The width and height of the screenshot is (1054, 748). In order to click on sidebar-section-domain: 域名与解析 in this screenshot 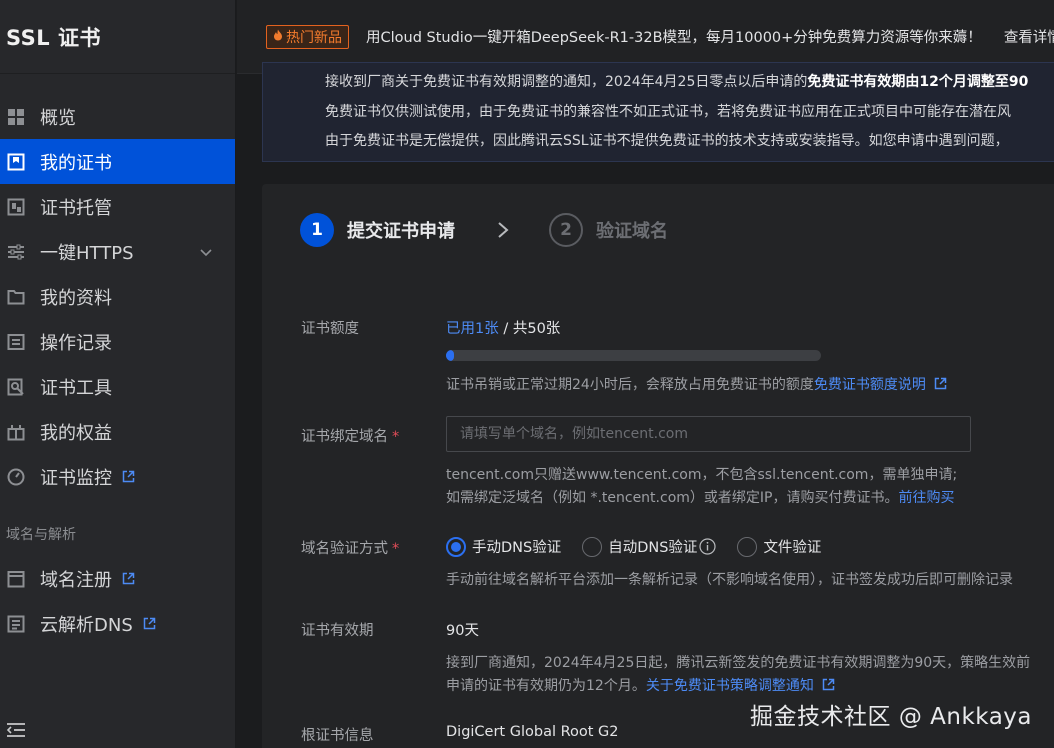, I will do `click(41, 535)`.